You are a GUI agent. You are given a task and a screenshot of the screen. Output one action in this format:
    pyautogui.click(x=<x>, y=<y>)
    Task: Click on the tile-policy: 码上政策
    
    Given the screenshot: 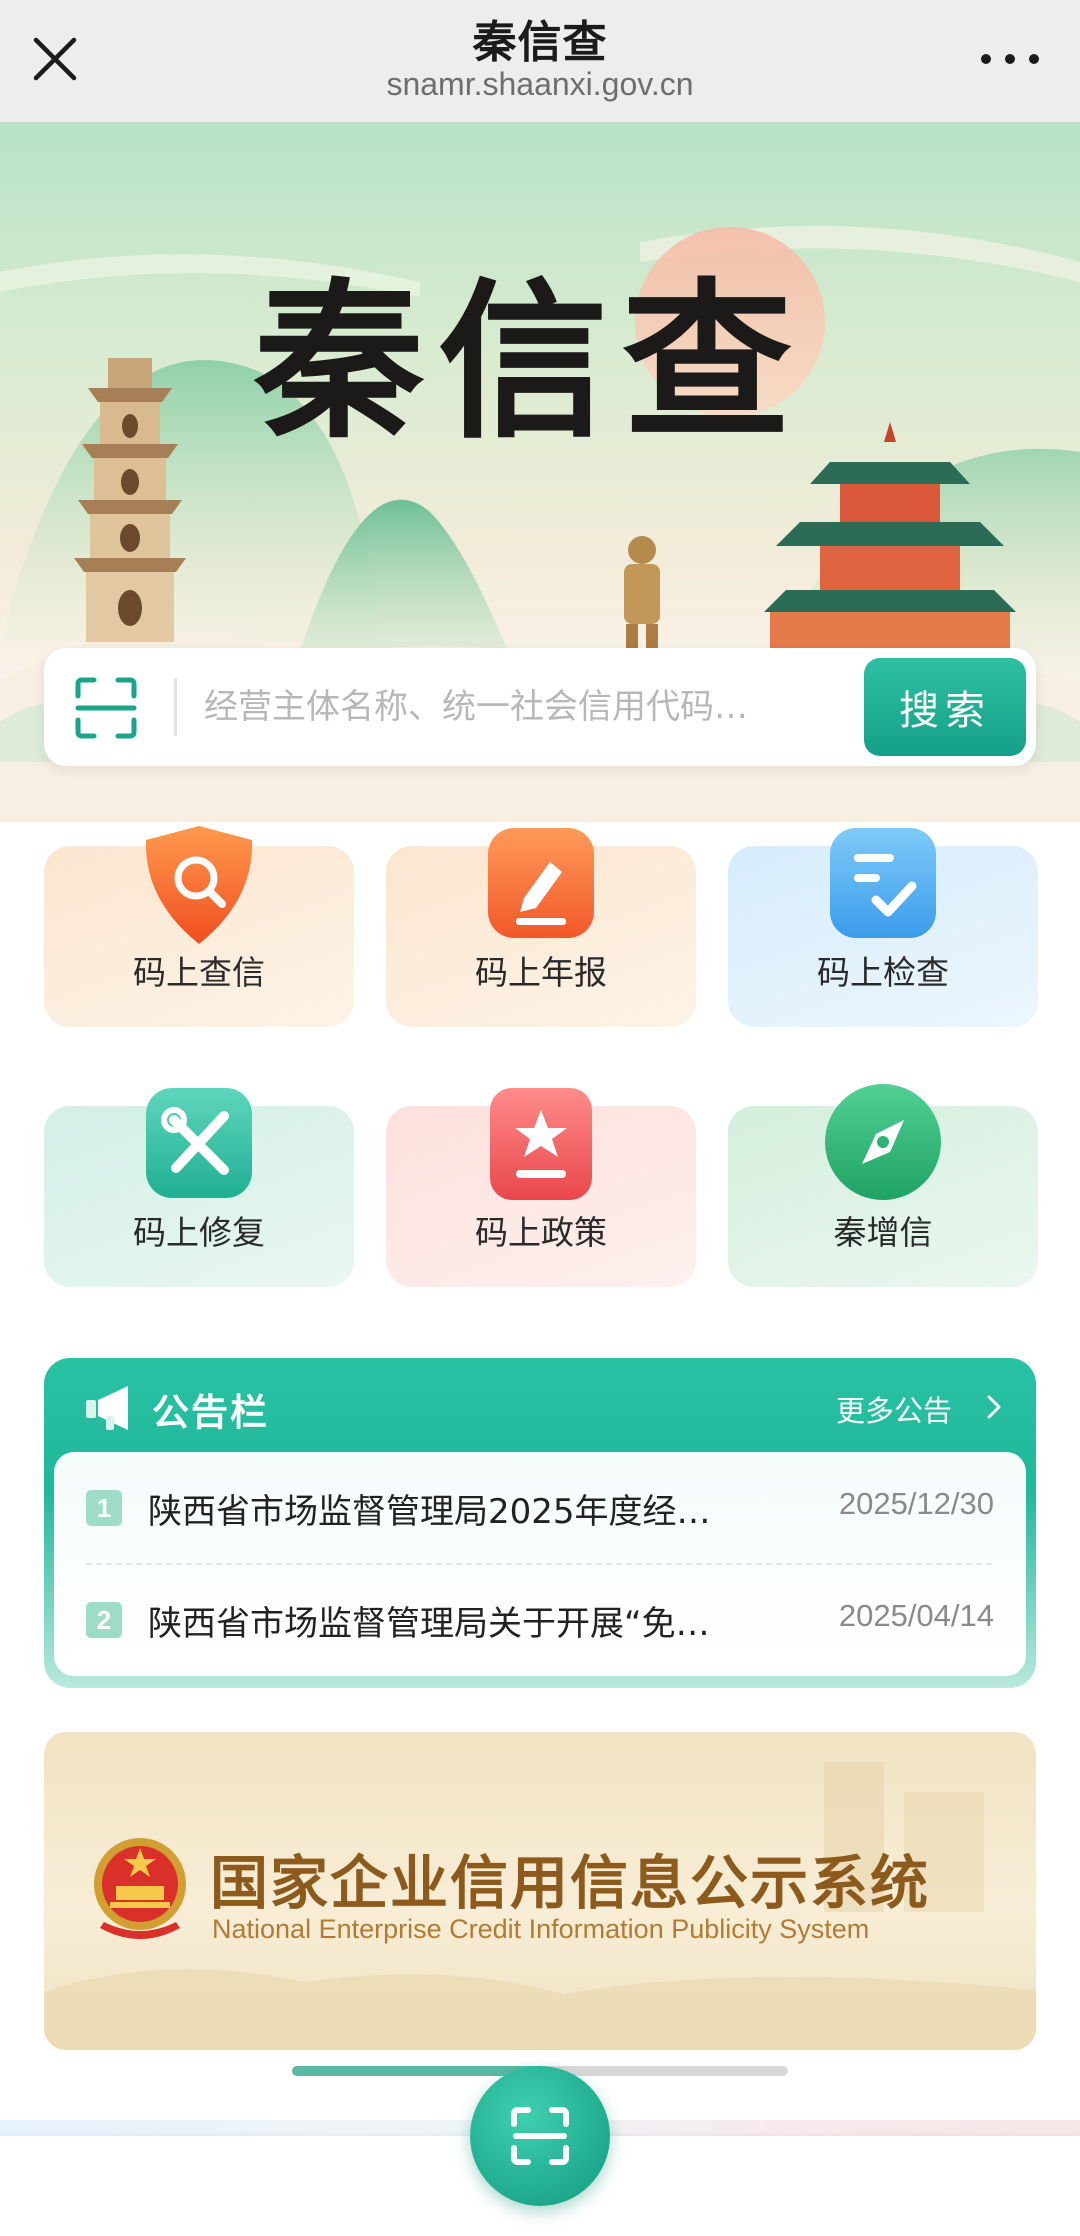 What is the action you would take?
    pyautogui.click(x=541, y=1183)
    